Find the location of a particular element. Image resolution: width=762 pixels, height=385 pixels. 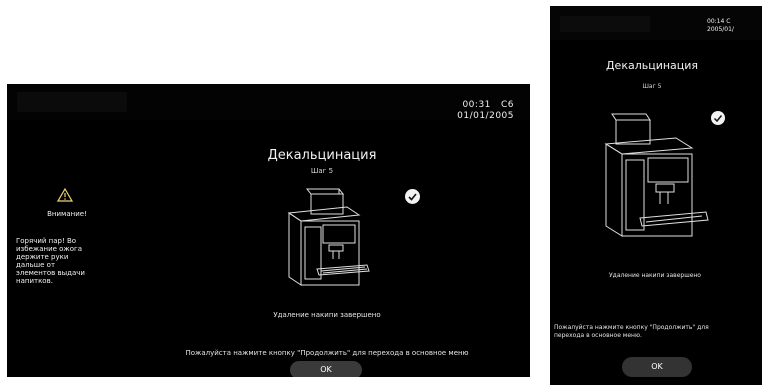

clock-display: 00:31 C6 01/01/2005 is located at coordinates (485, 111).